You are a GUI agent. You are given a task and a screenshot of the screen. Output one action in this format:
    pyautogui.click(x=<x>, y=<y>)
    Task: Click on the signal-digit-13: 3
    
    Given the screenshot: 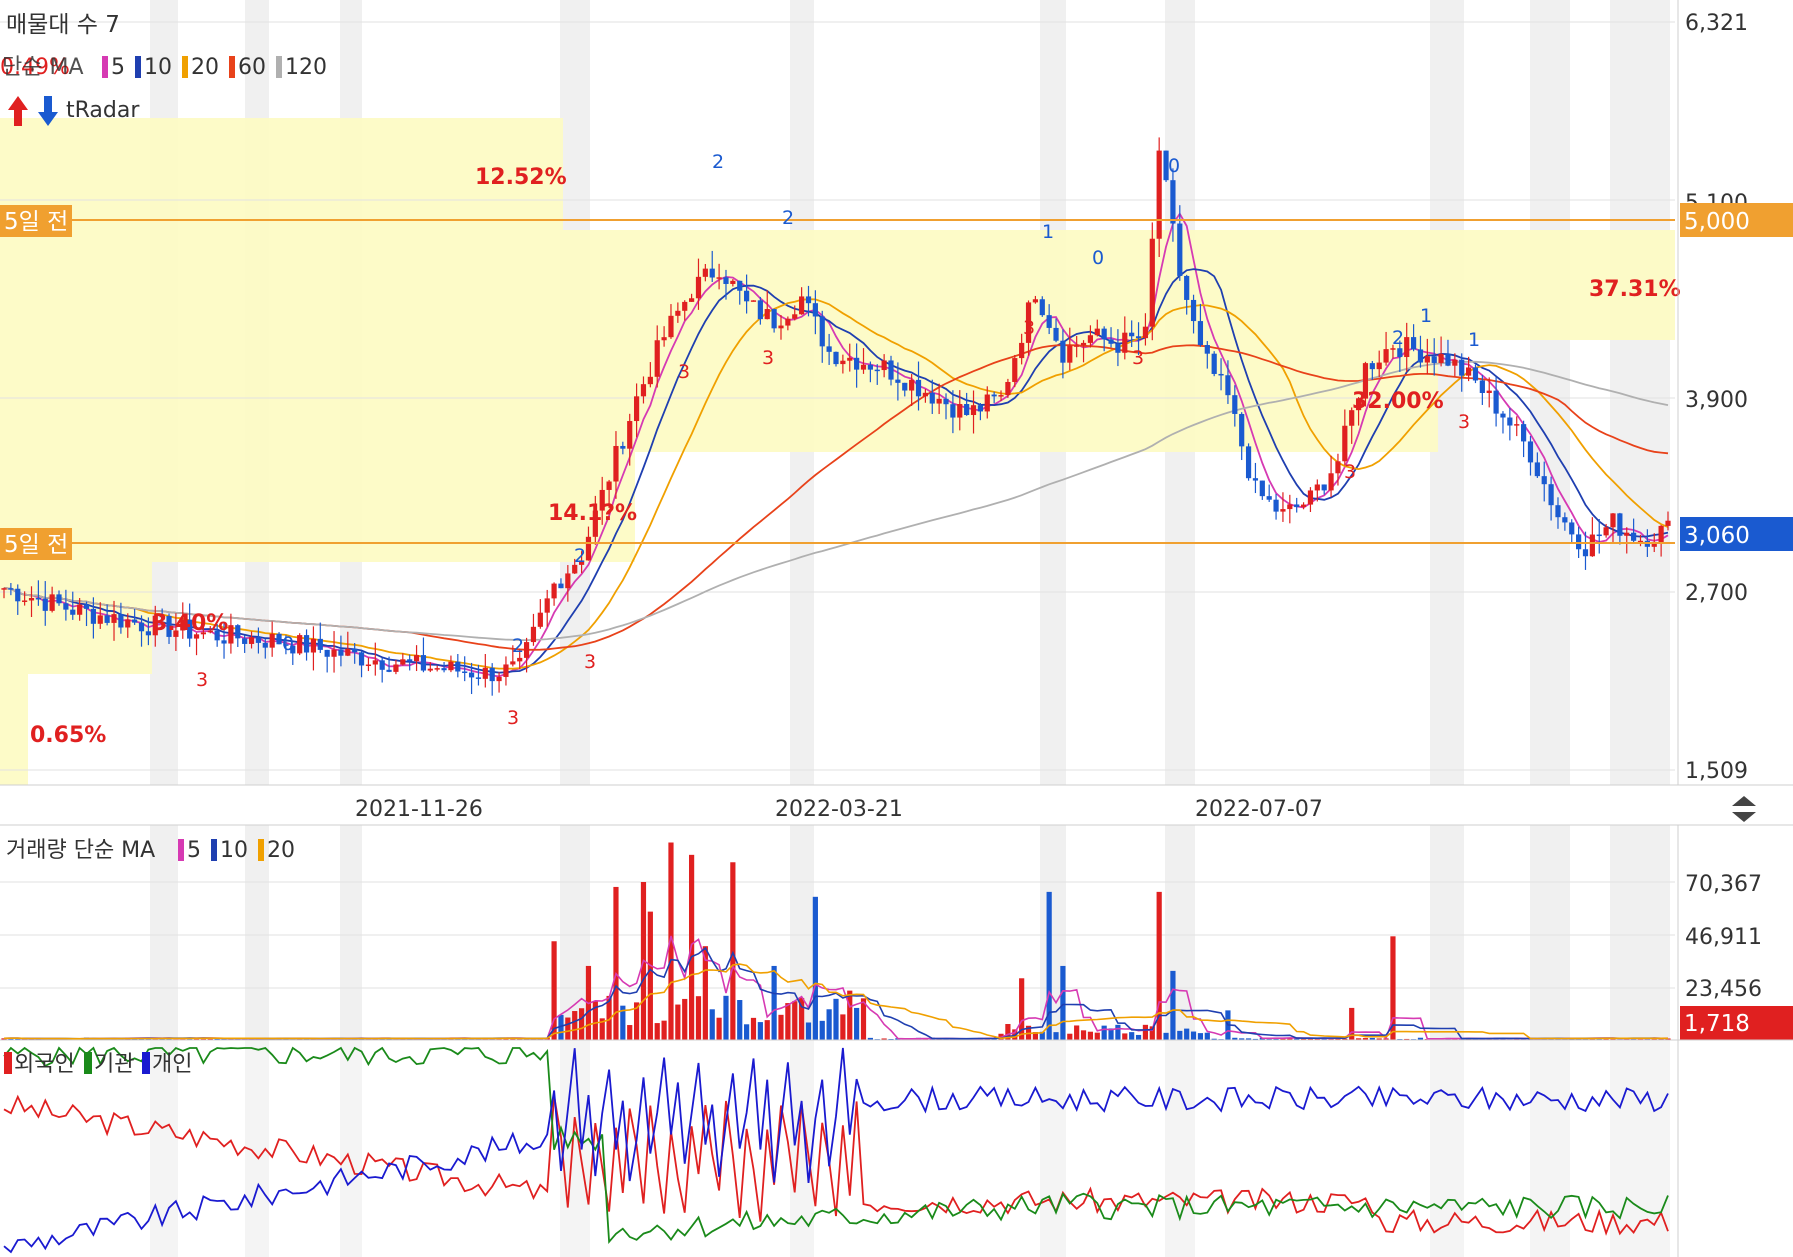 What is the action you would take?
    pyautogui.click(x=590, y=662)
    